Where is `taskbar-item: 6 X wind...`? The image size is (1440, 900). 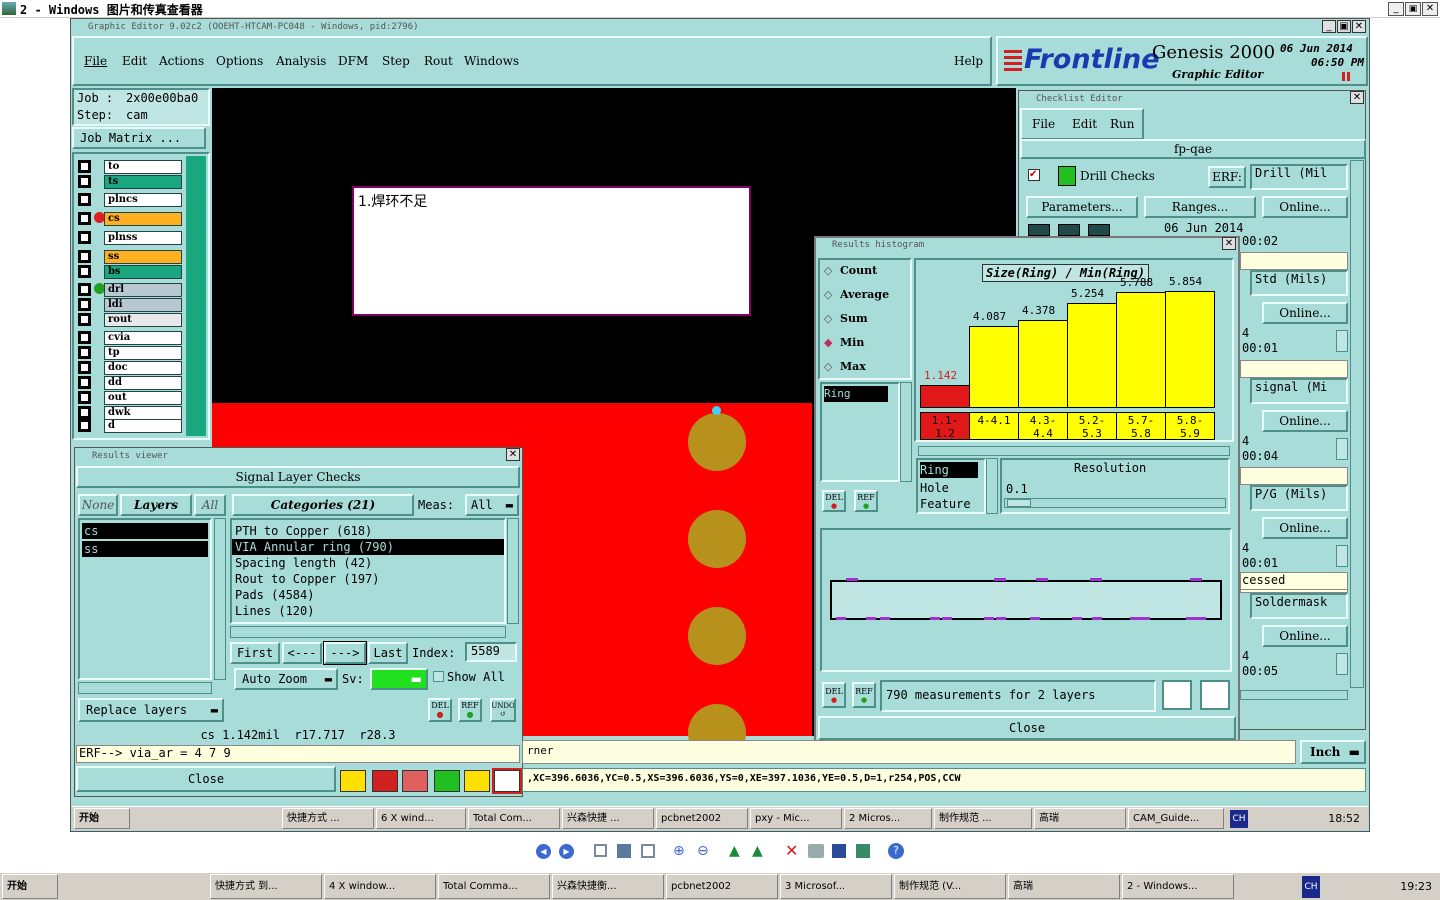 taskbar-item: 6 X wind... is located at coordinates (421, 818).